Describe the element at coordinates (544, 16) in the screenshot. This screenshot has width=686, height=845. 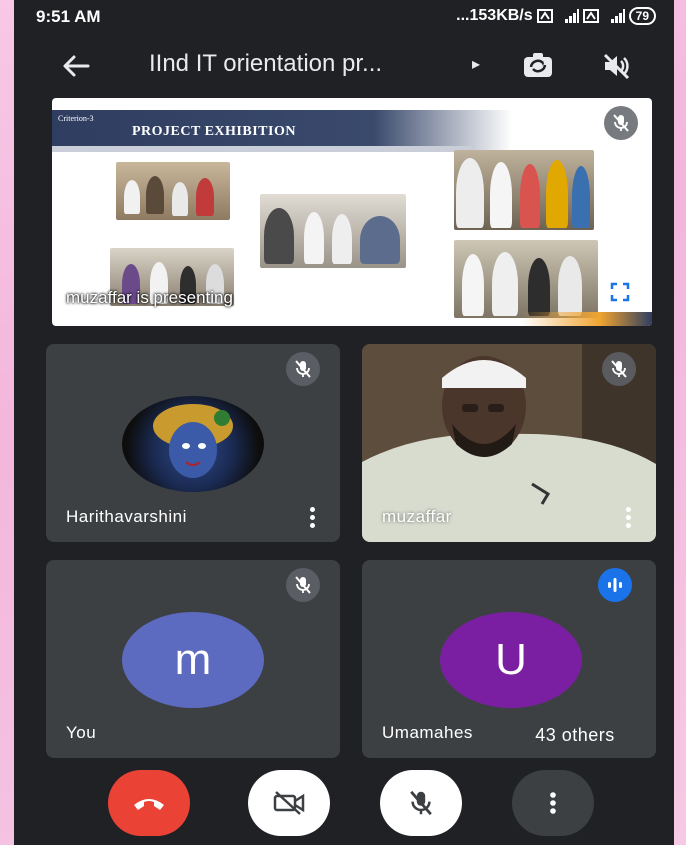
I see `speed-icon` at that location.